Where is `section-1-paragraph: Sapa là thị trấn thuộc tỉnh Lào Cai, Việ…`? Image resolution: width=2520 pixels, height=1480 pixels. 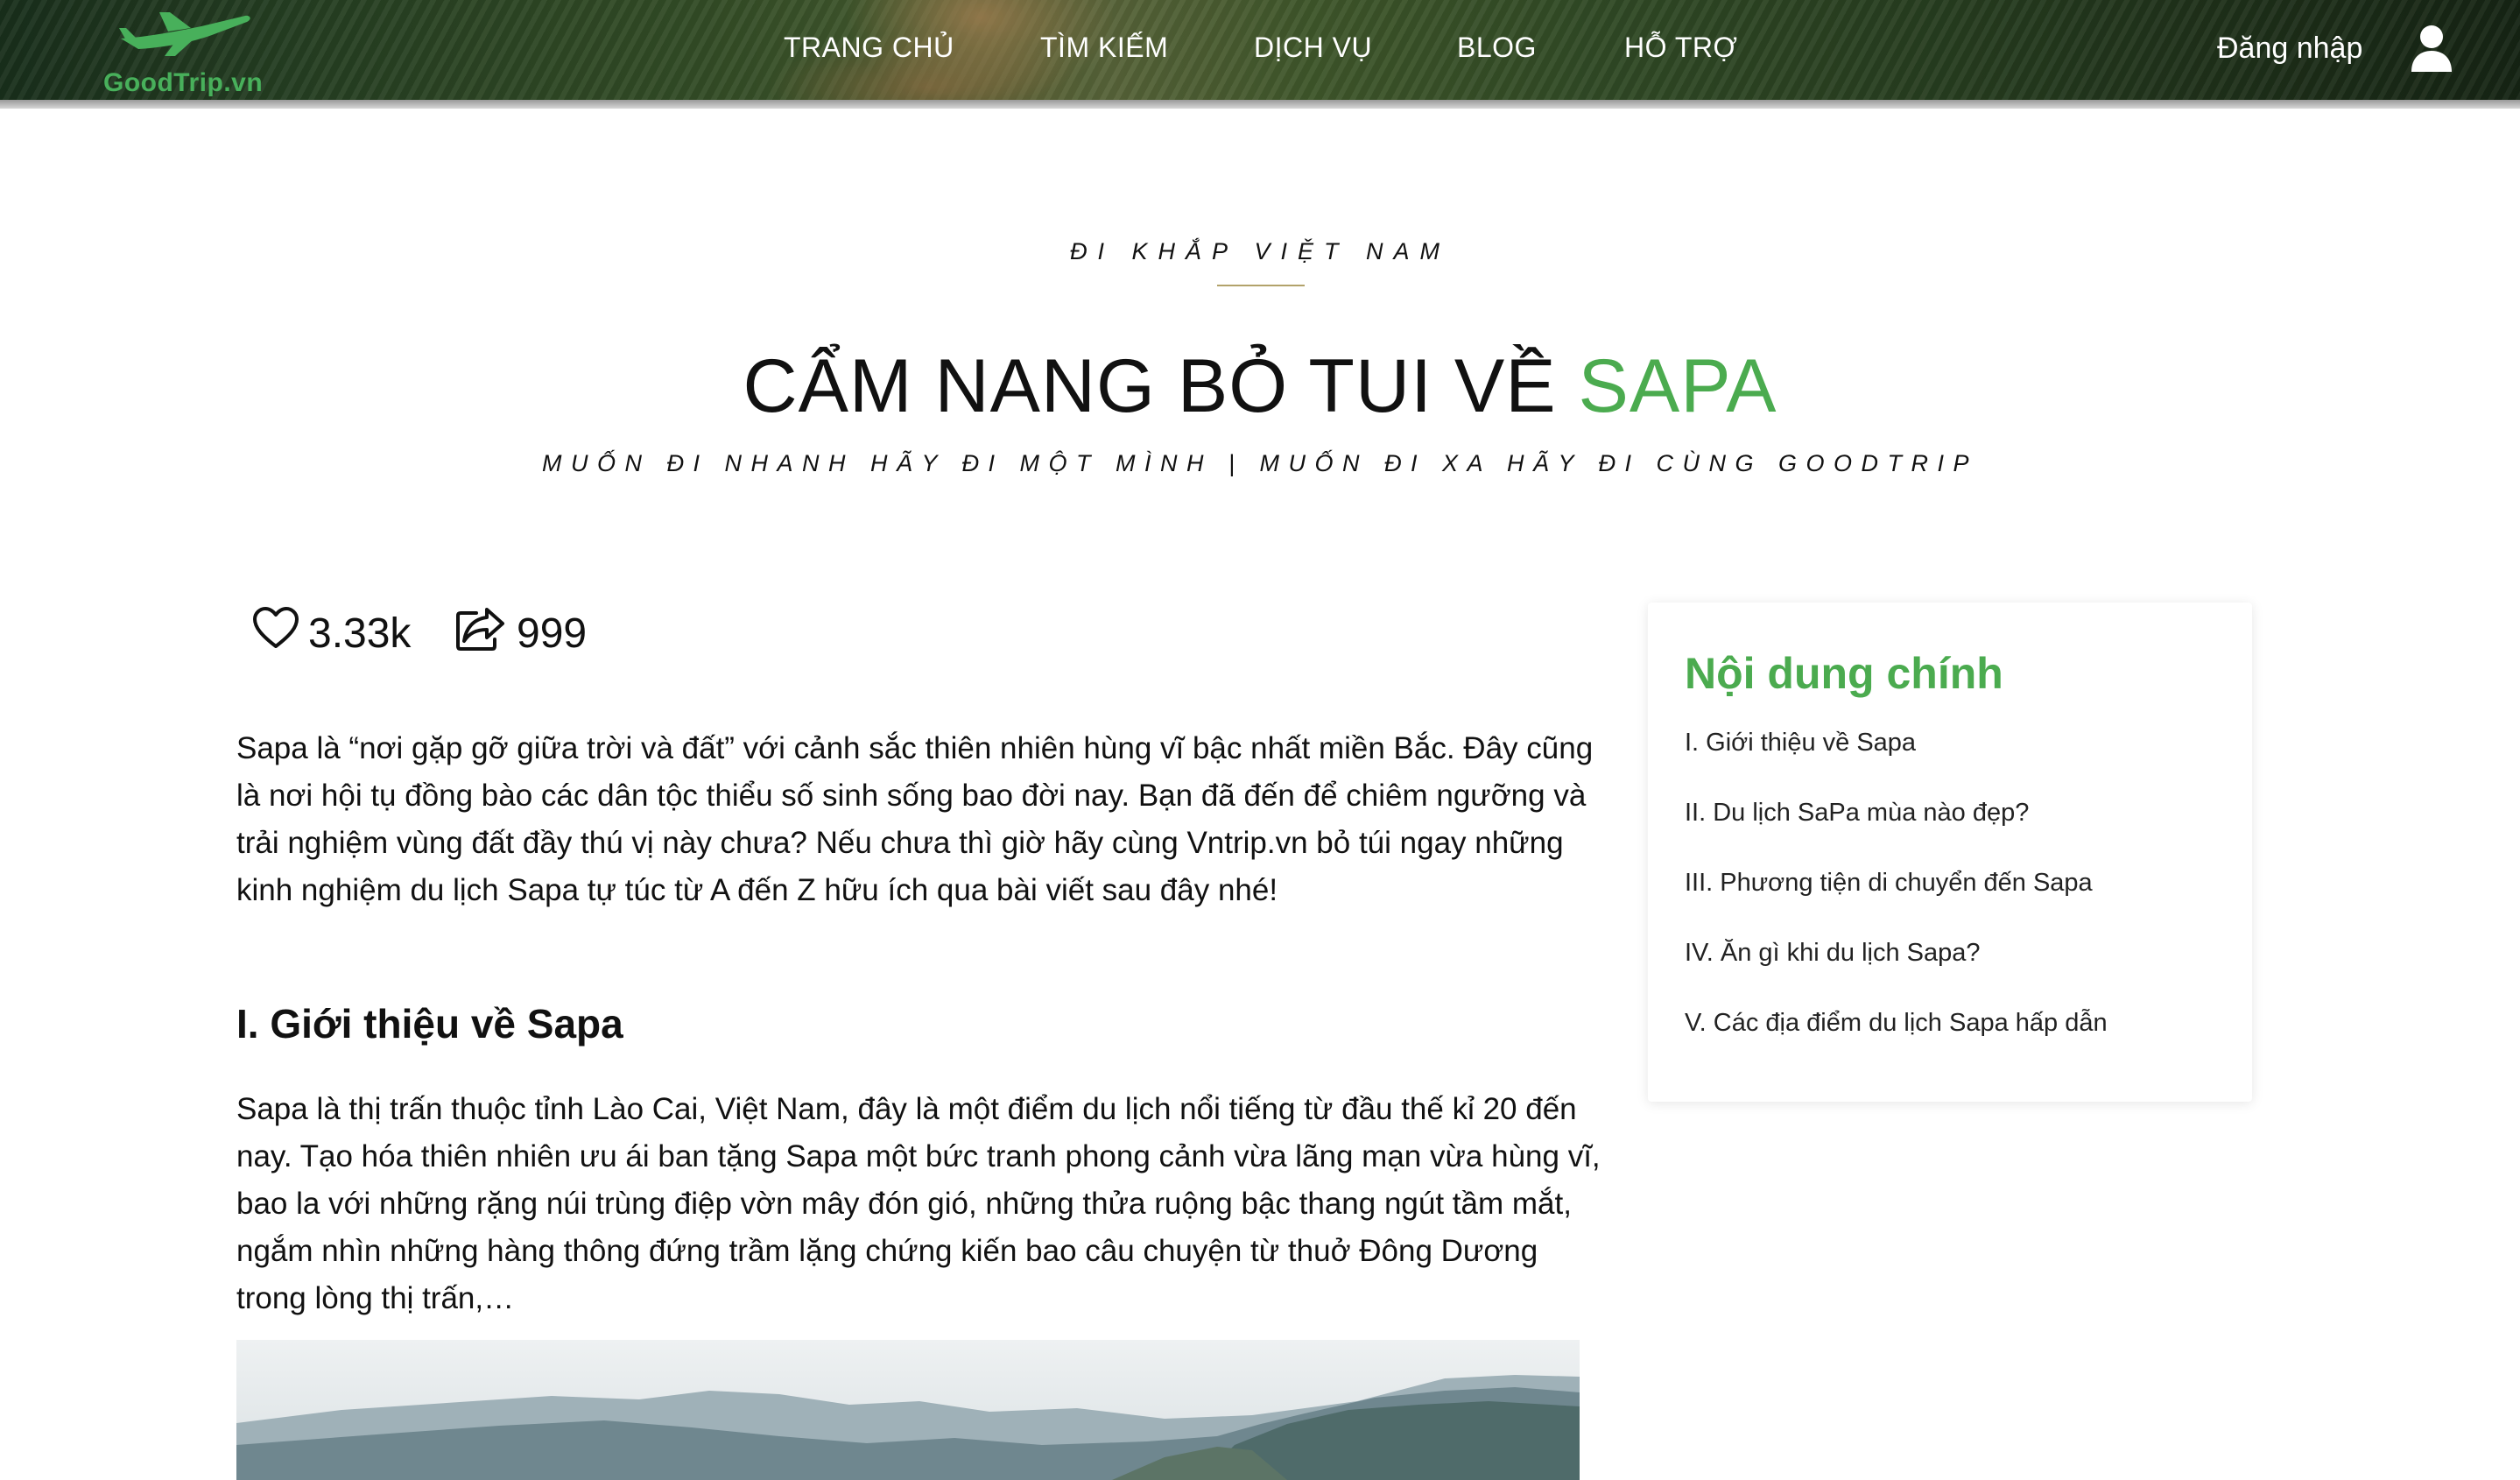
section-1-paragraph: Sapa là thị trấn thuộc tỉnh Lào Cai, Việ… is located at coordinates (918, 1203).